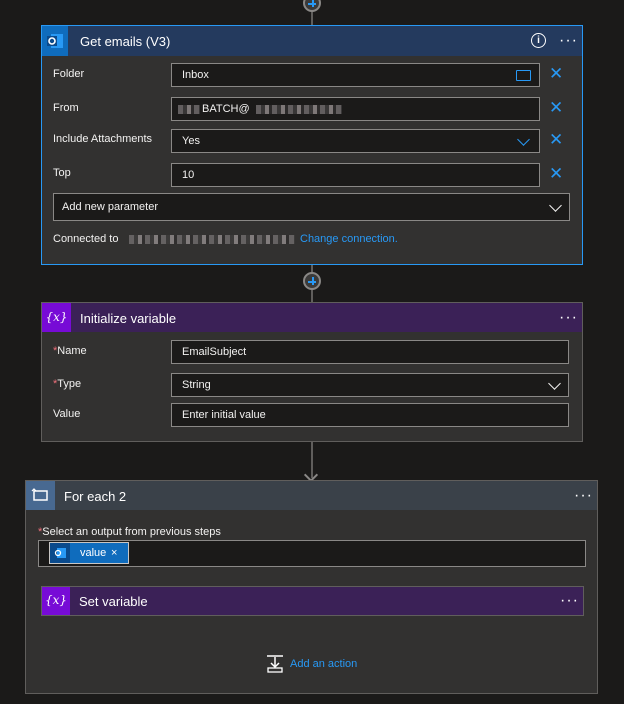 The width and height of the screenshot is (624, 704). I want to click on token-label: value, so click(93, 553).